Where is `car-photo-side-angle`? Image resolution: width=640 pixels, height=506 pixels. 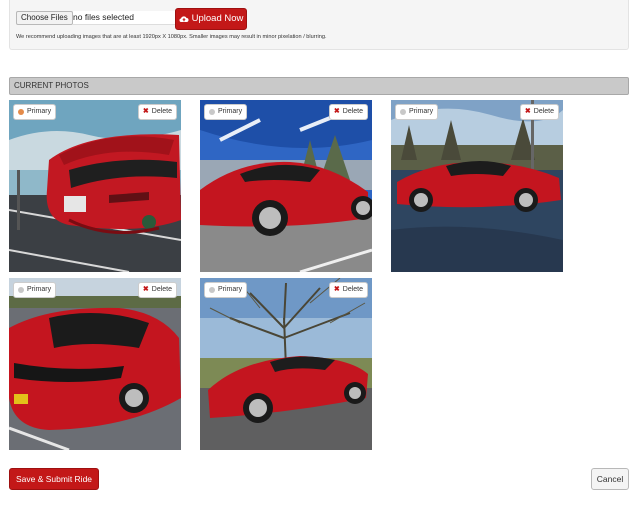
car-photo-side-angle is located at coordinates (286, 186).